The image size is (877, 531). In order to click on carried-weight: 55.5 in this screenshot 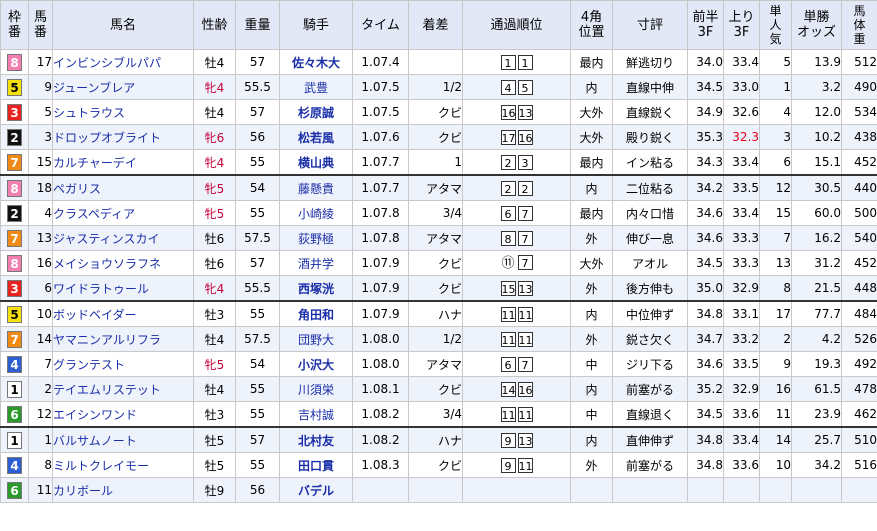, I will do `click(257, 288)`.